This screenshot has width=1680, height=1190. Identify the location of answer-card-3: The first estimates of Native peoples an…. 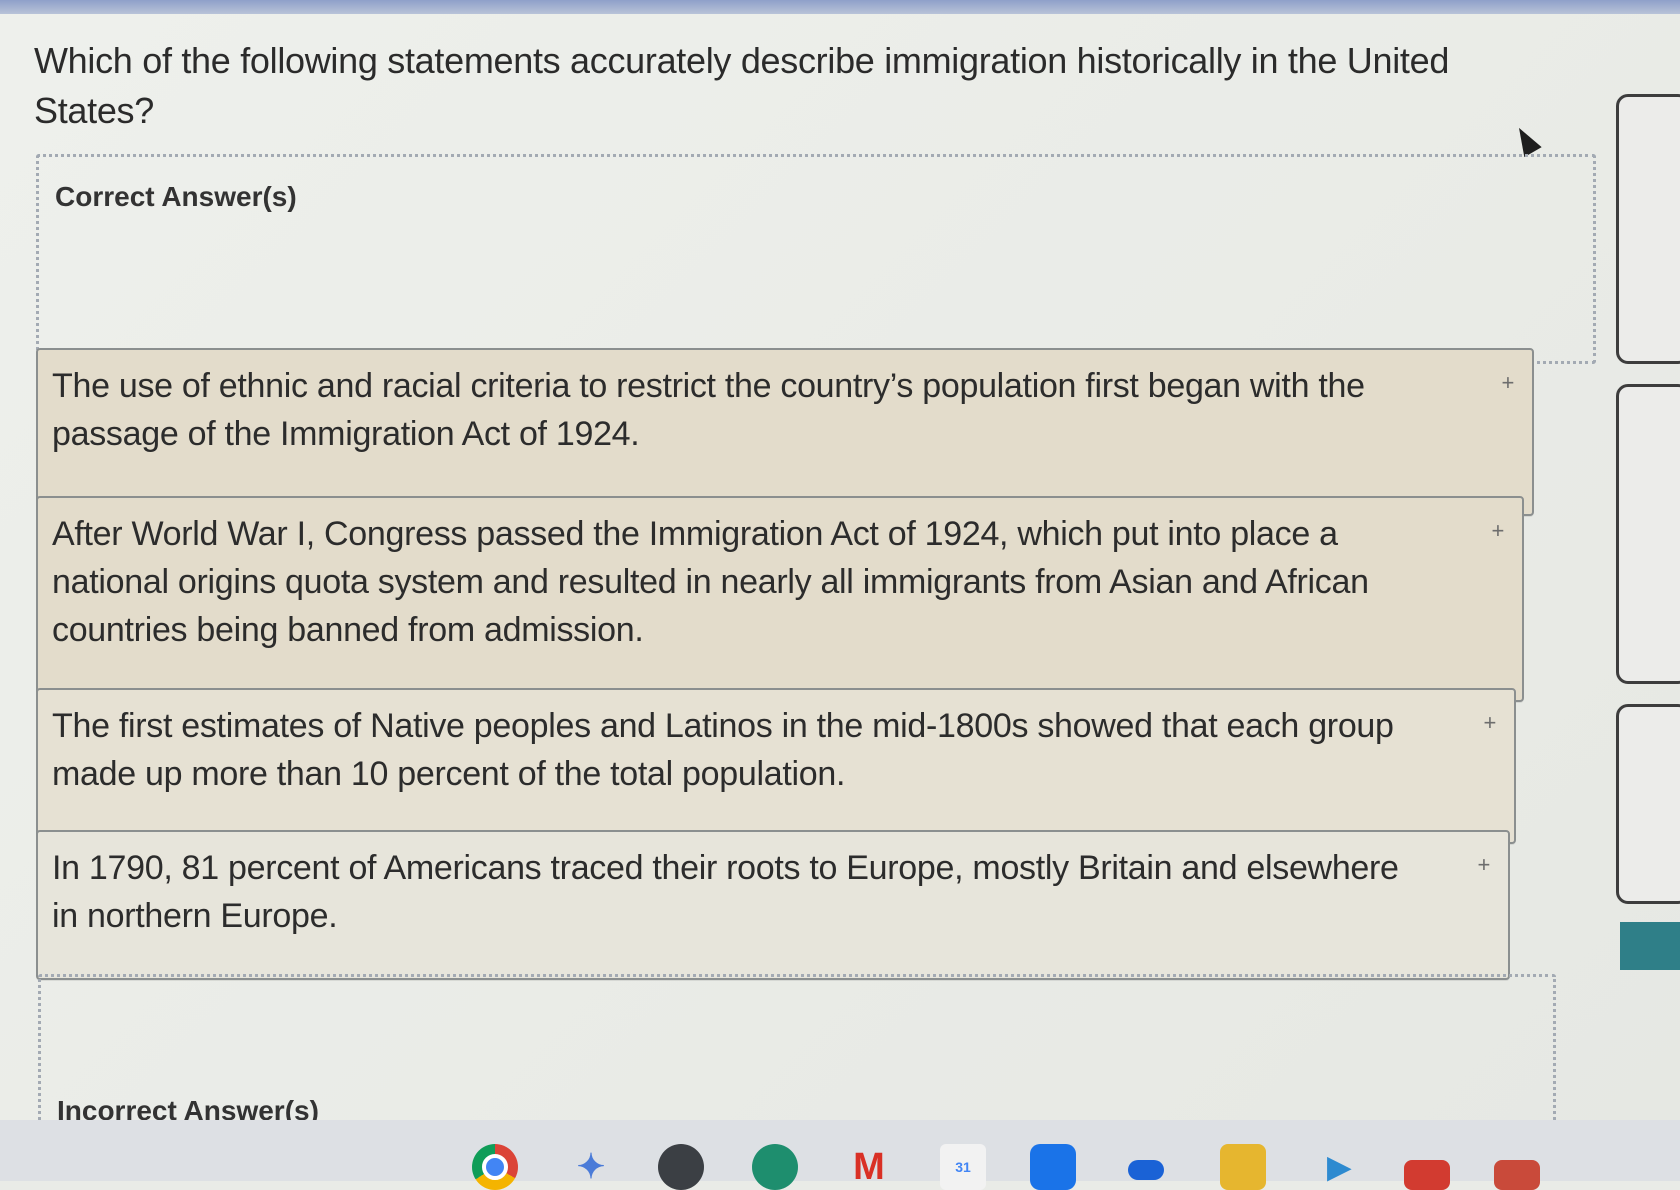
(776, 766).